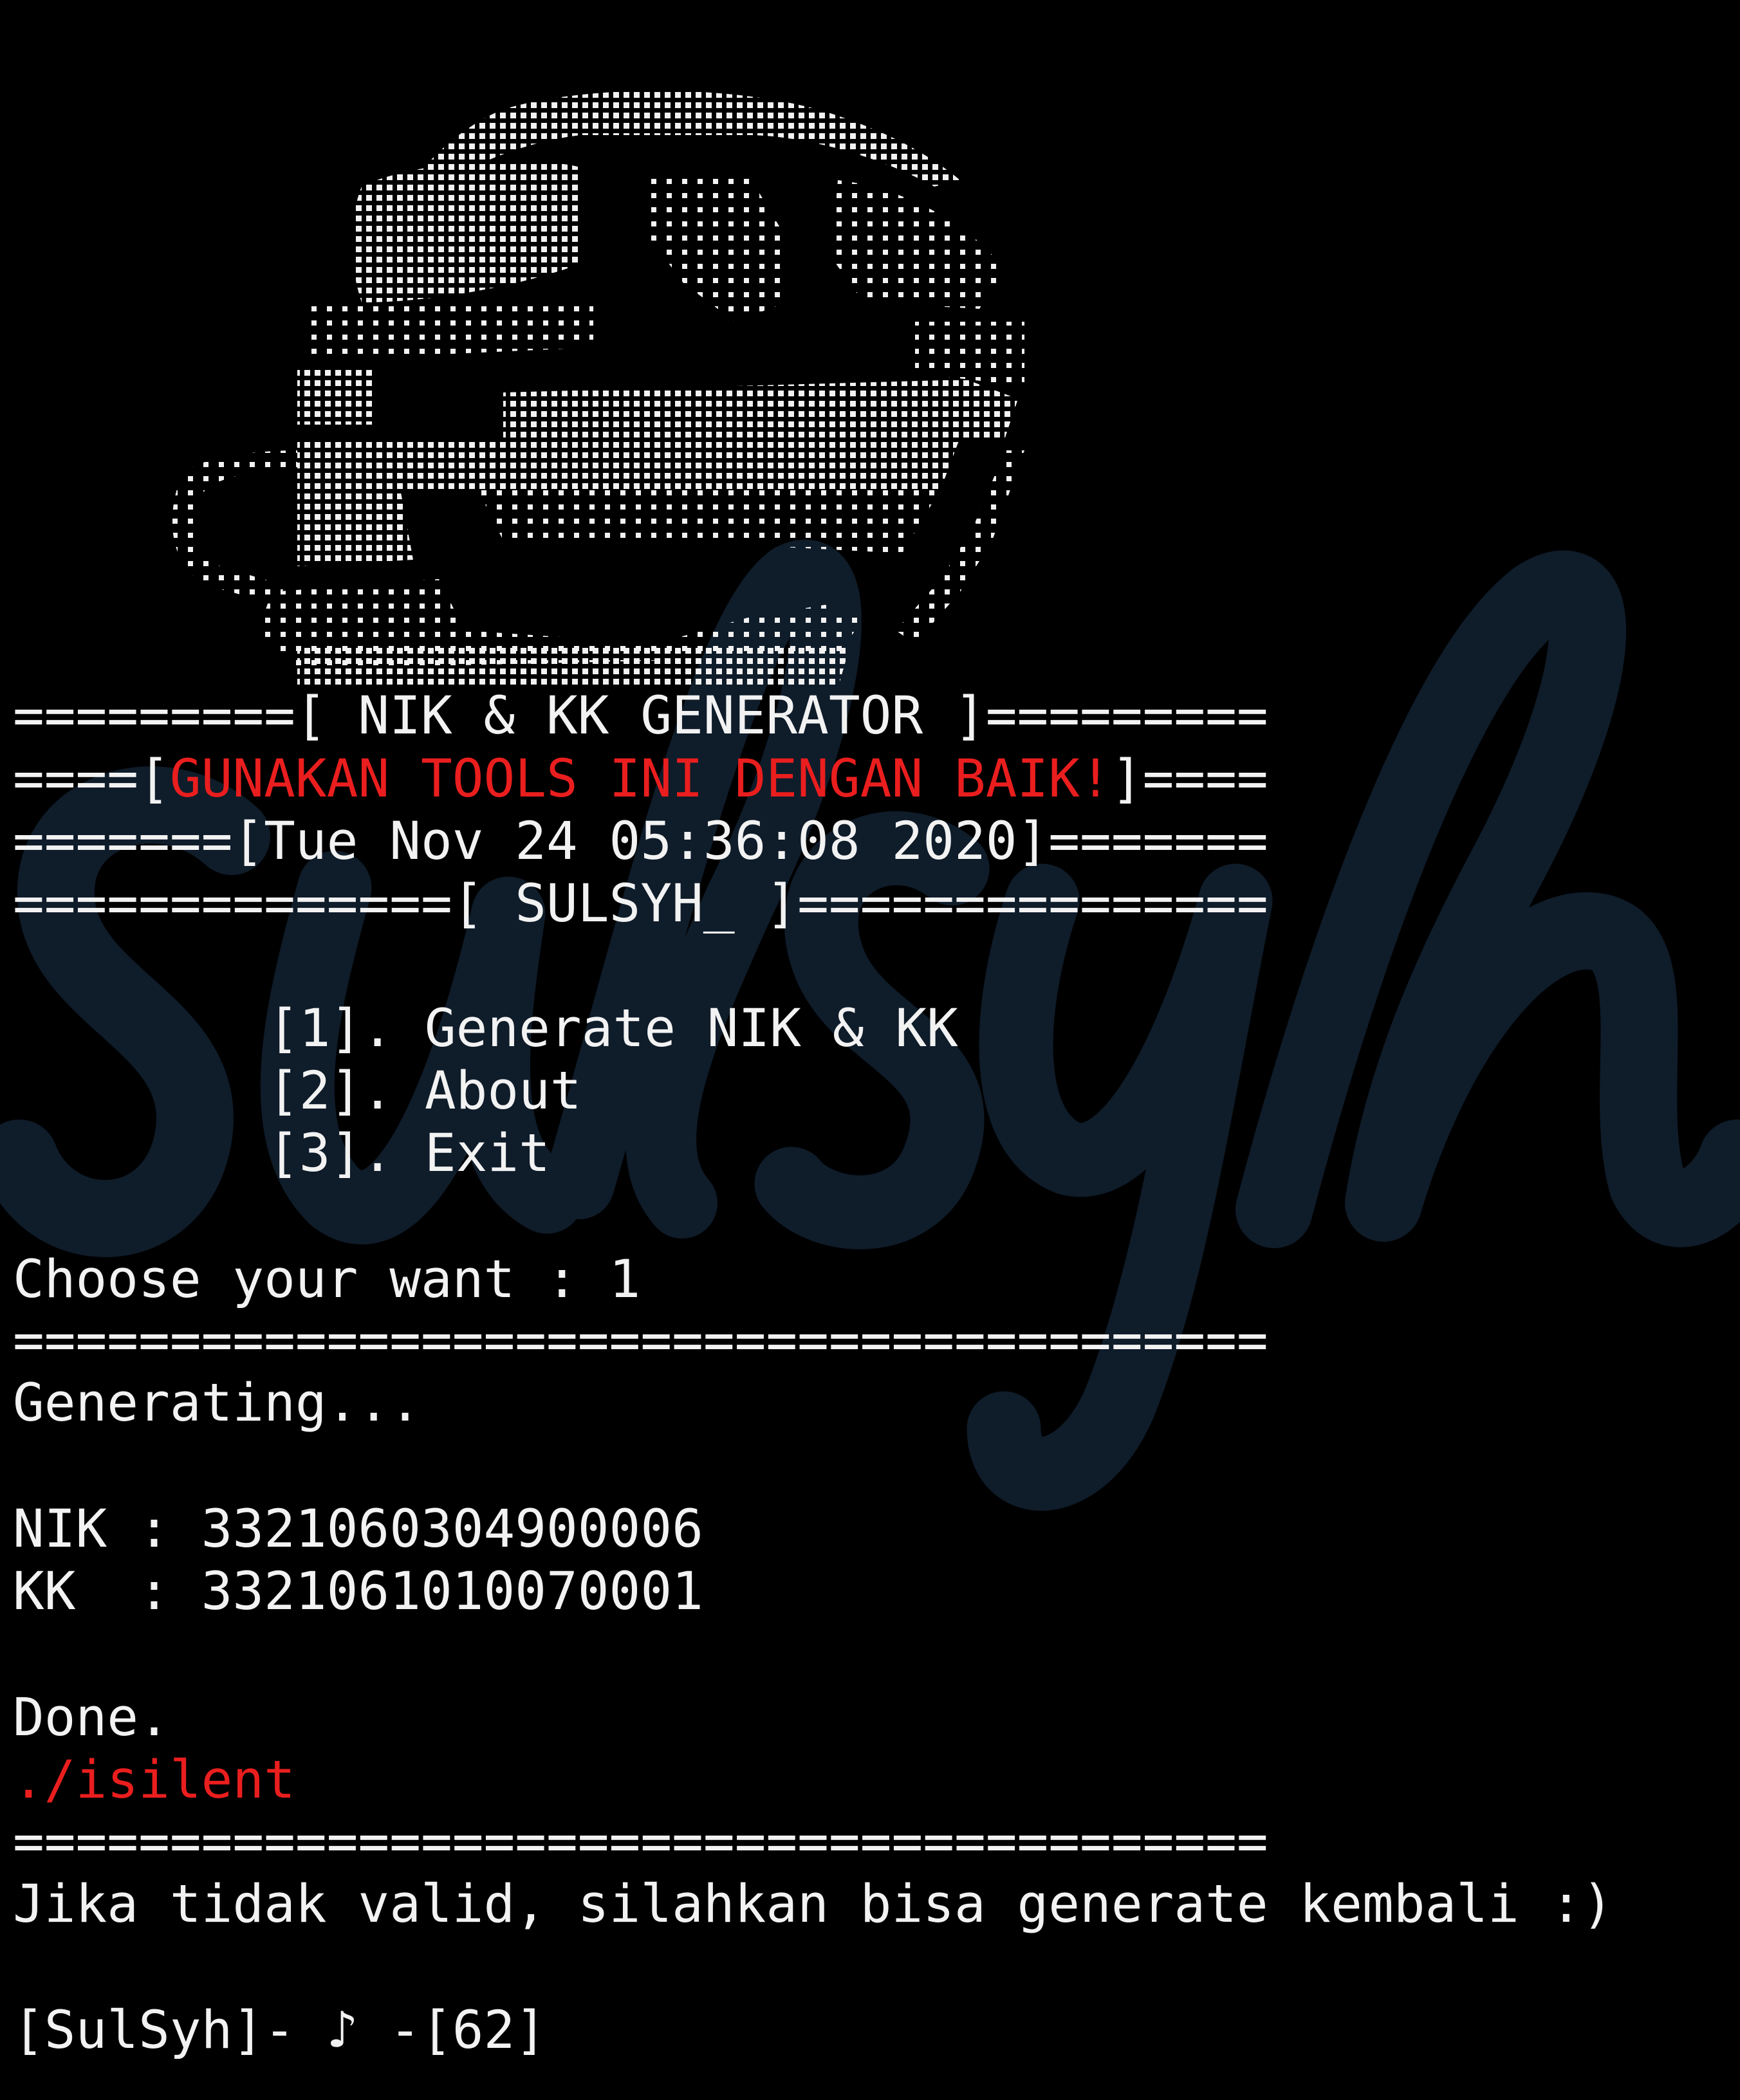 The height and width of the screenshot is (2100, 1740). What do you see at coordinates (598, 390) in the screenshot?
I see `ascii-logo-icon` at bounding box center [598, 390].